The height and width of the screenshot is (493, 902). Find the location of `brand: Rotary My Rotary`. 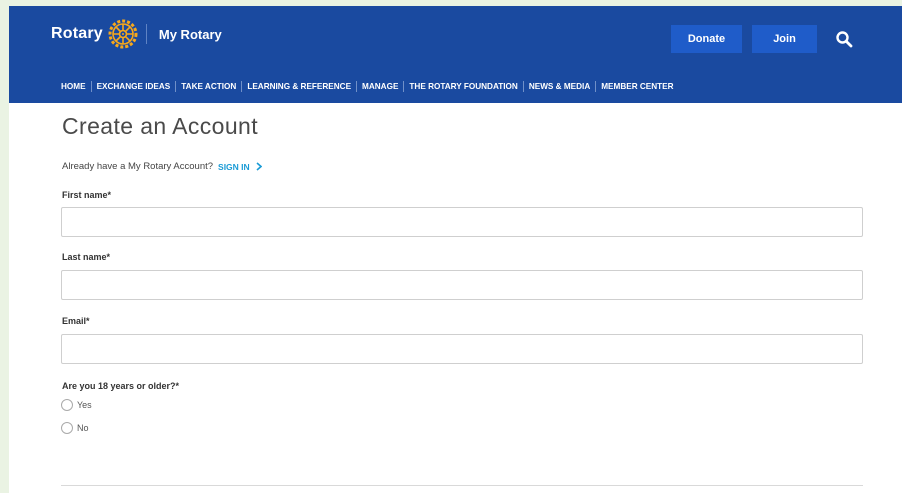

brand: Rotary My Rotary is located at coordinates (136, 34).